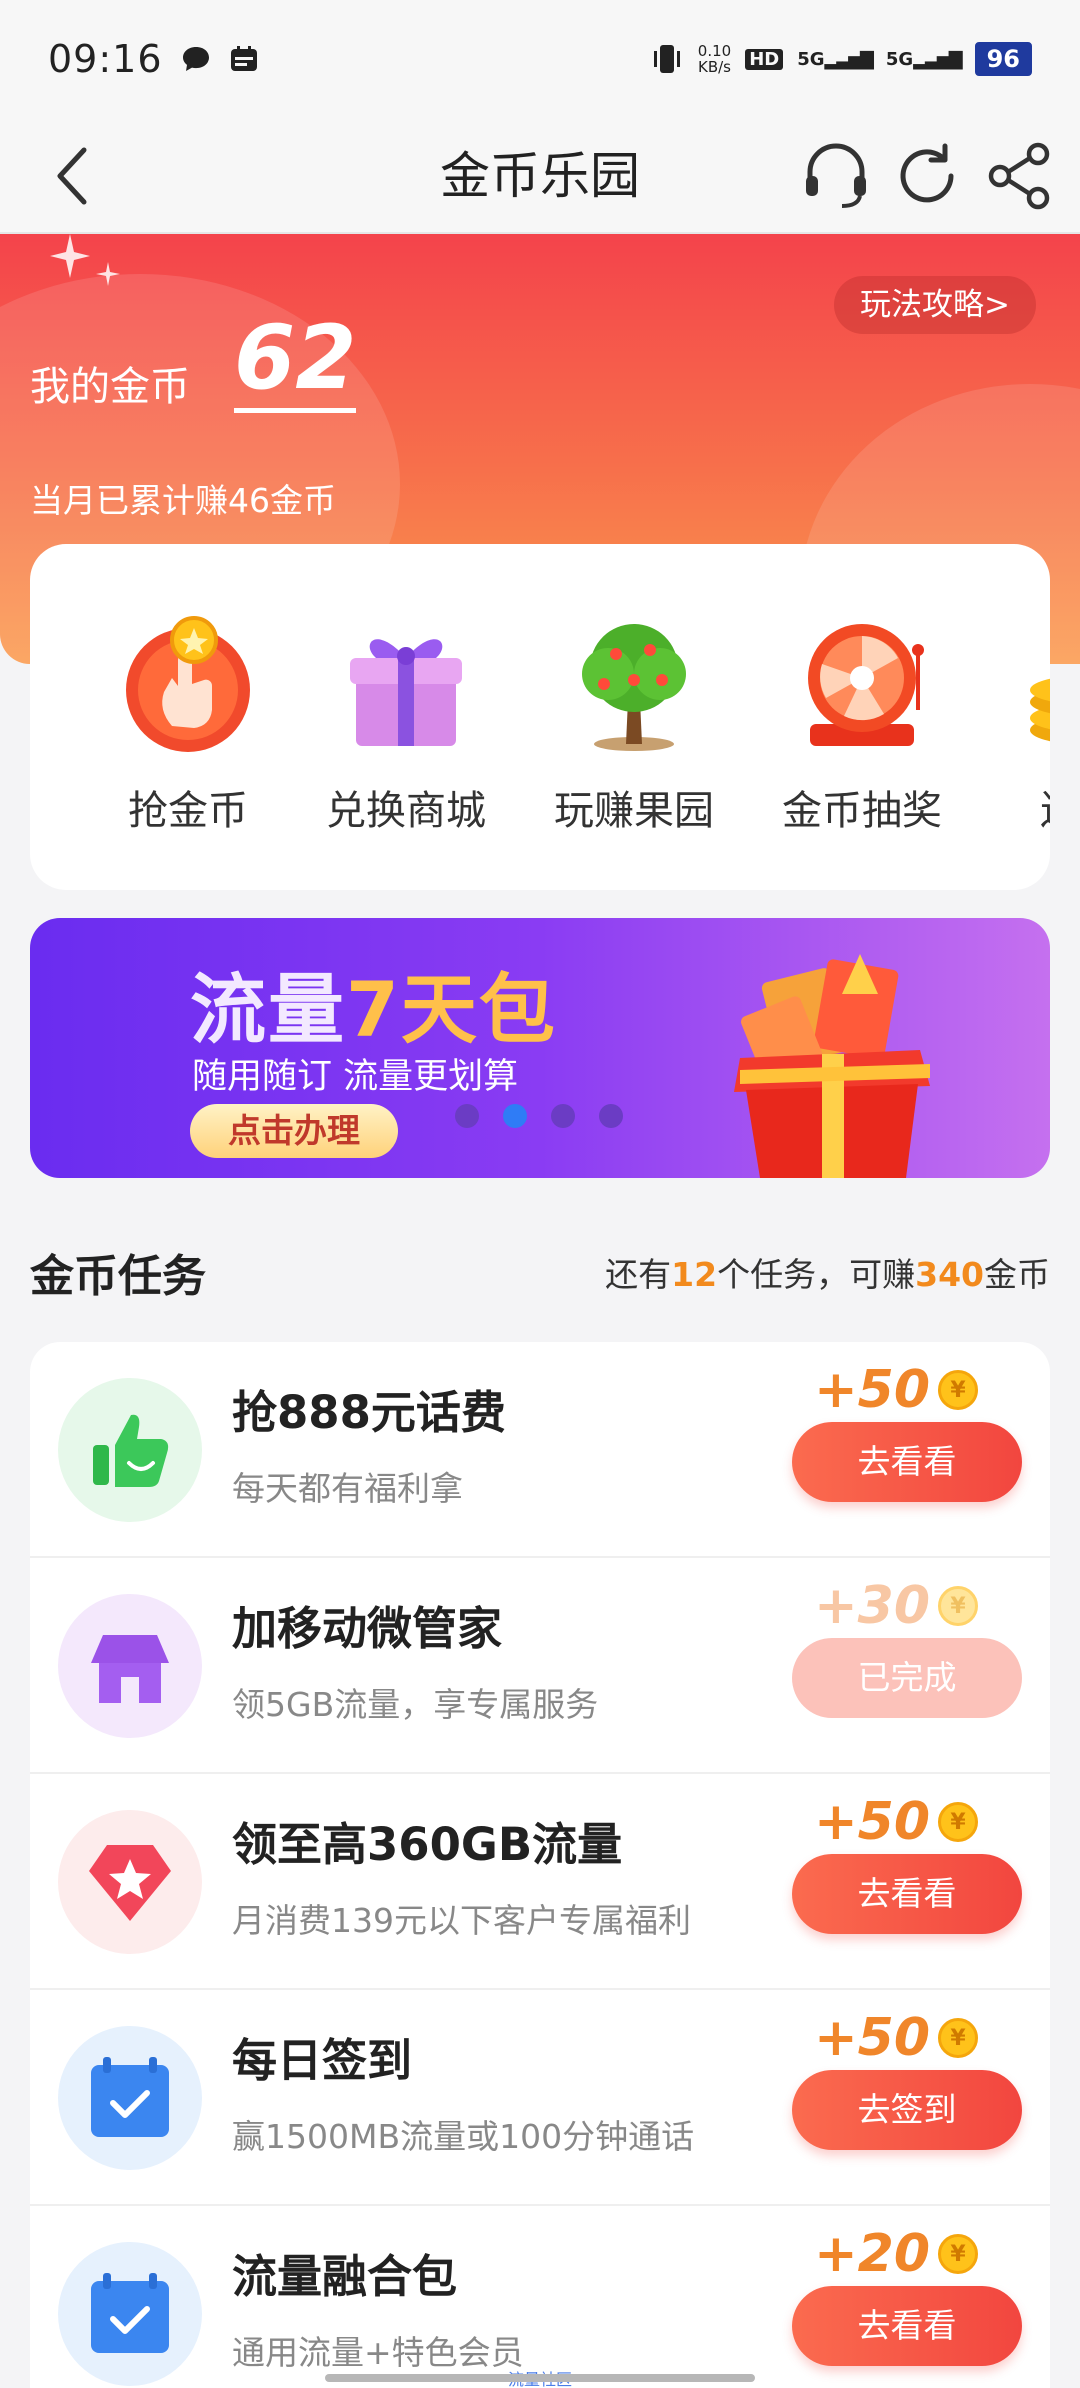 The width and height of the screenshot is (1080, 2388). Describe the element at coordinates (540, 2378) in the screenshot. I see `home-indicator` at that location.